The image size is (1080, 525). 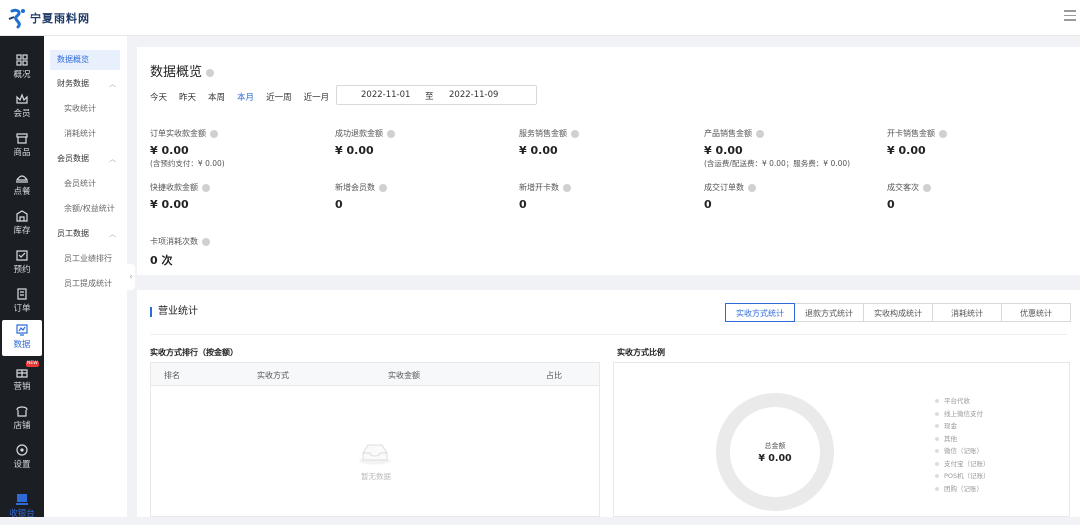 What do you see at coordinates (85, 284) in the screenshot?
I see `subnav-staff-commission: 员工提成统计` at bounding box center [85, 284].